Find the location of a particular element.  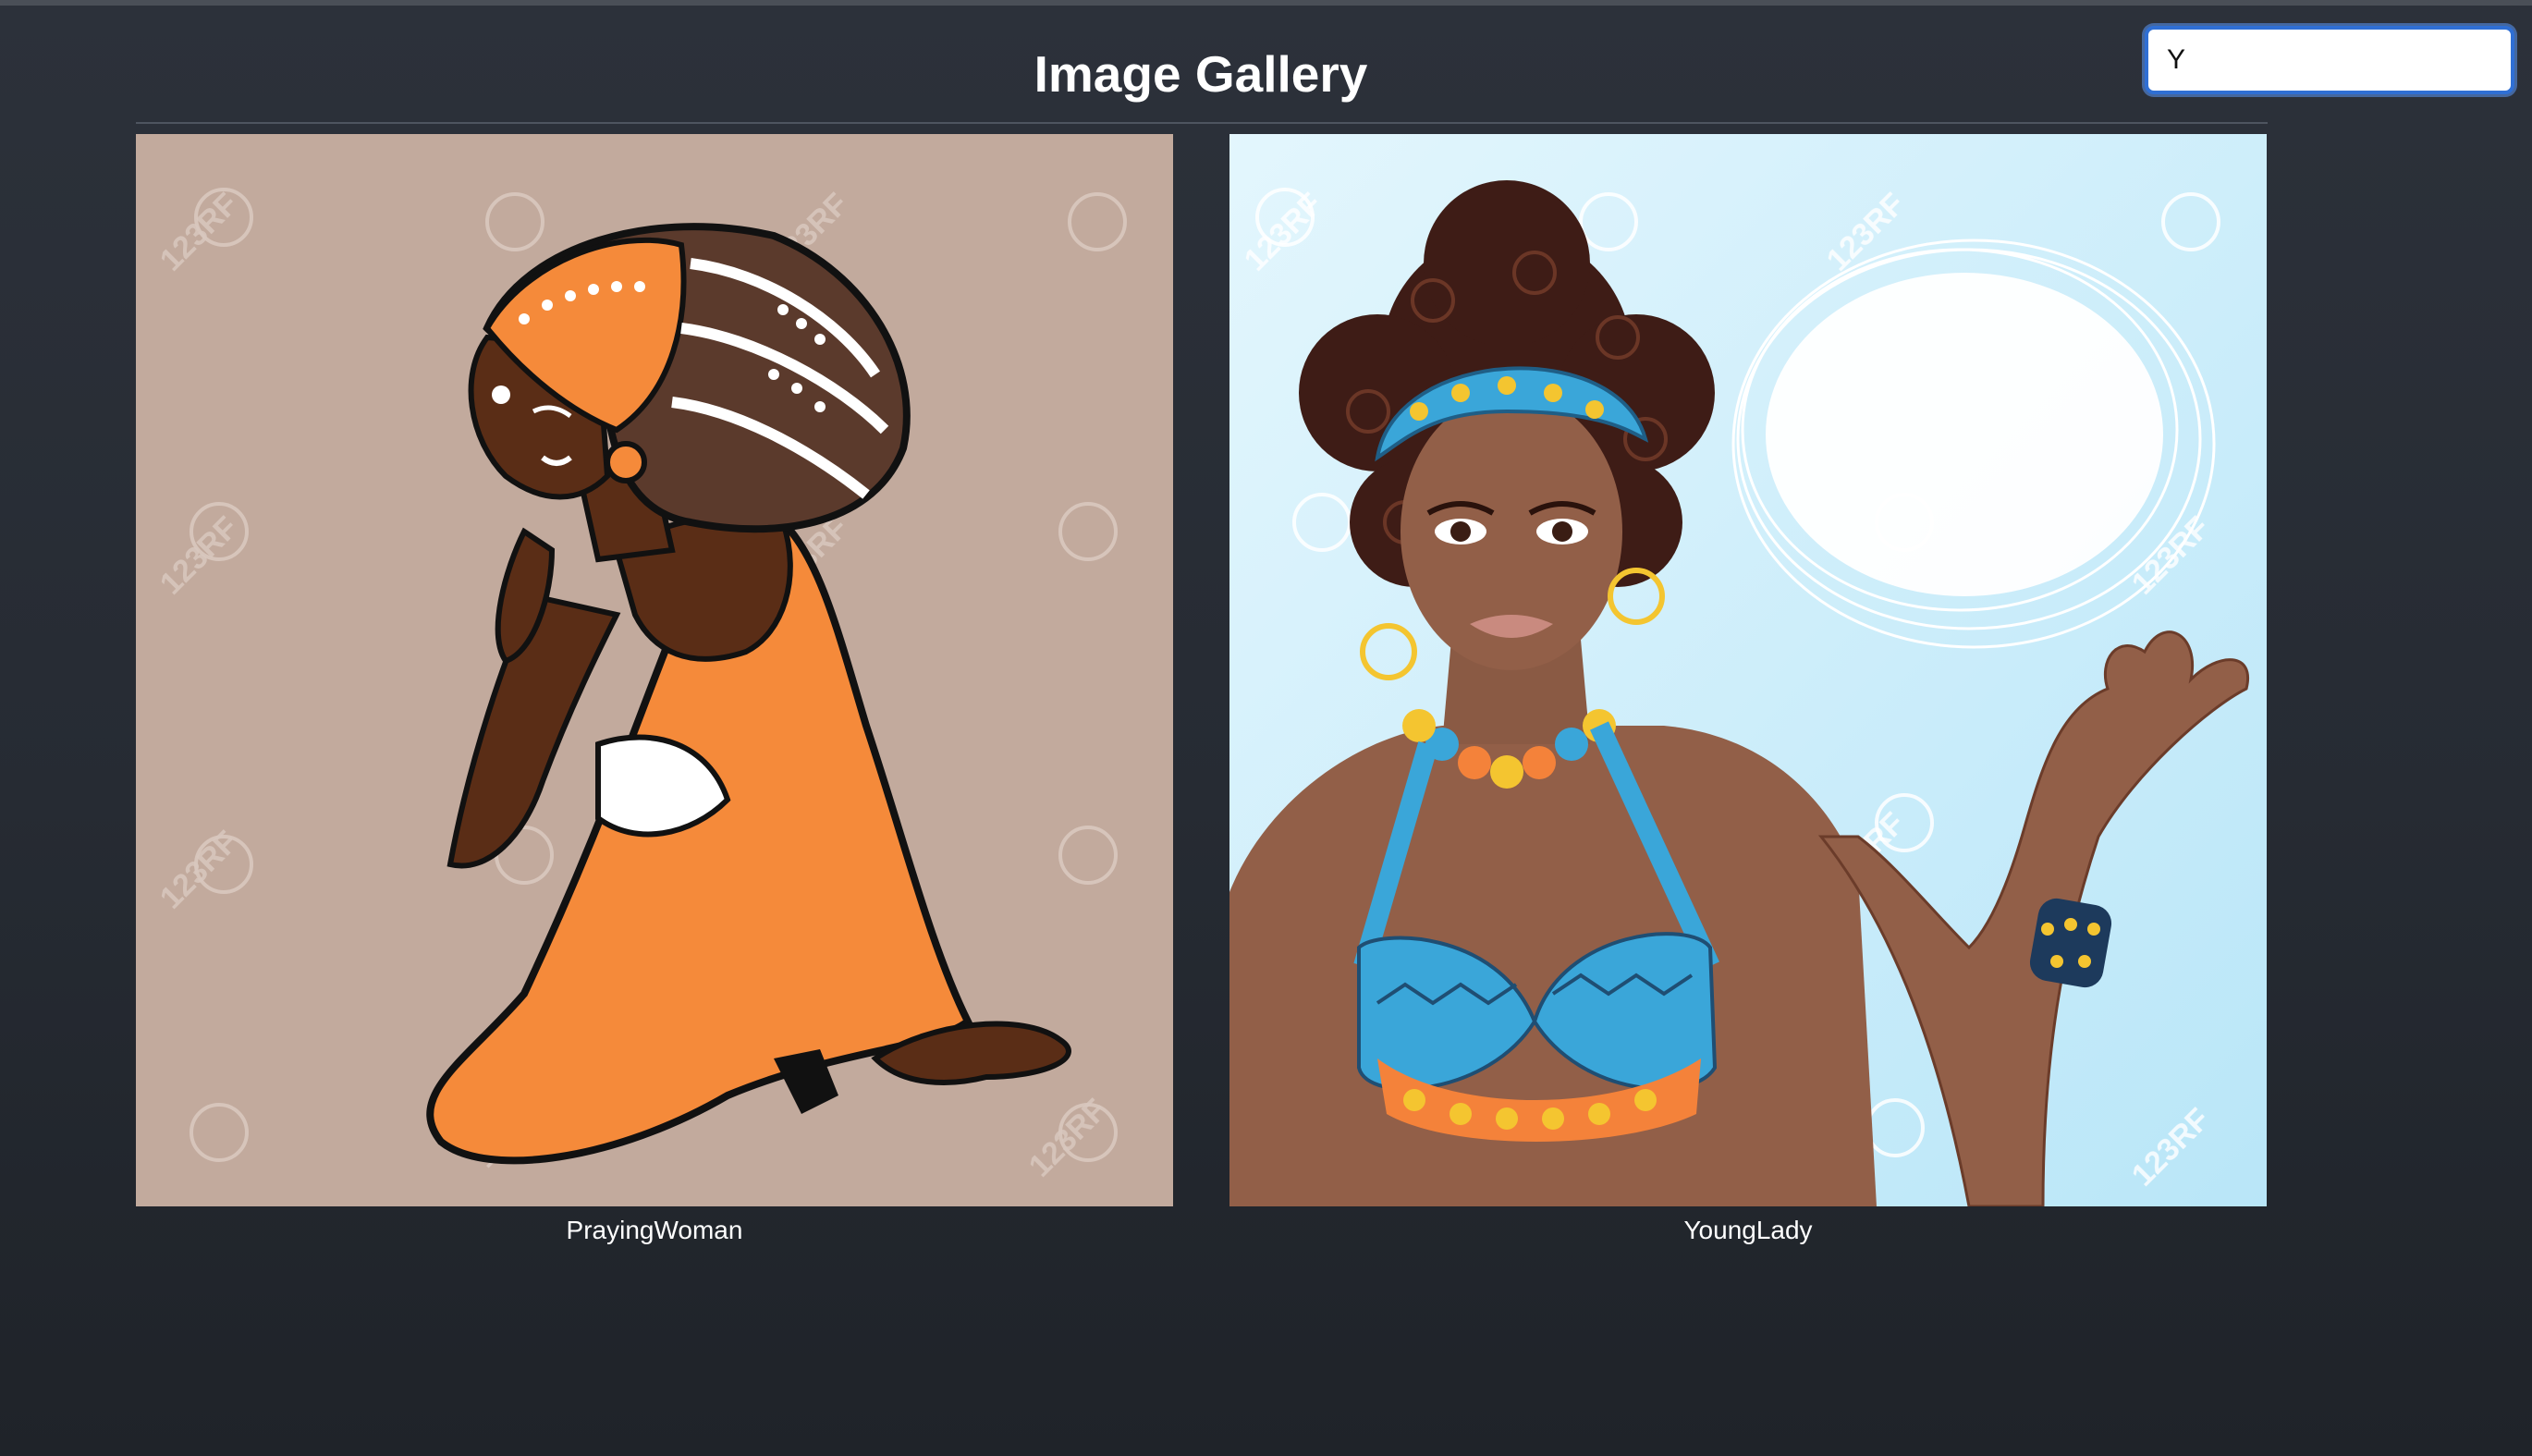

header-divider is located at coordinates (1202, 123).